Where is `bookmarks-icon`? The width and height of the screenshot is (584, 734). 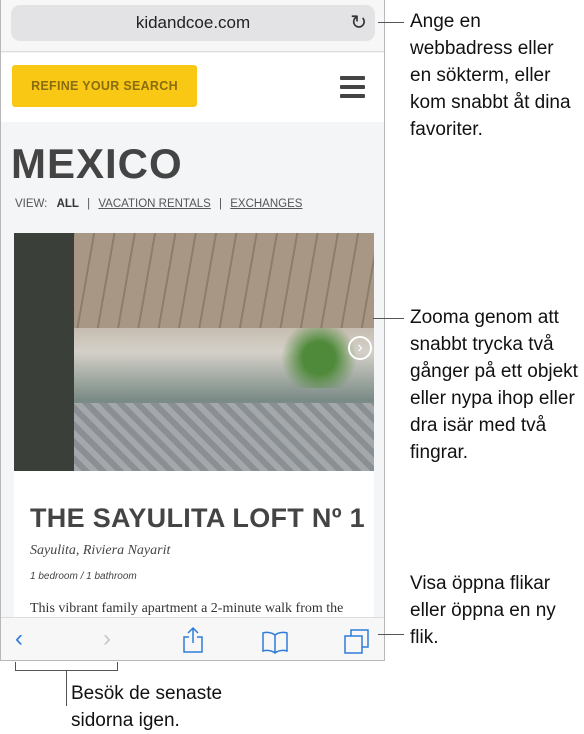
bookmarks-icon is located at coordinates (275, 642).